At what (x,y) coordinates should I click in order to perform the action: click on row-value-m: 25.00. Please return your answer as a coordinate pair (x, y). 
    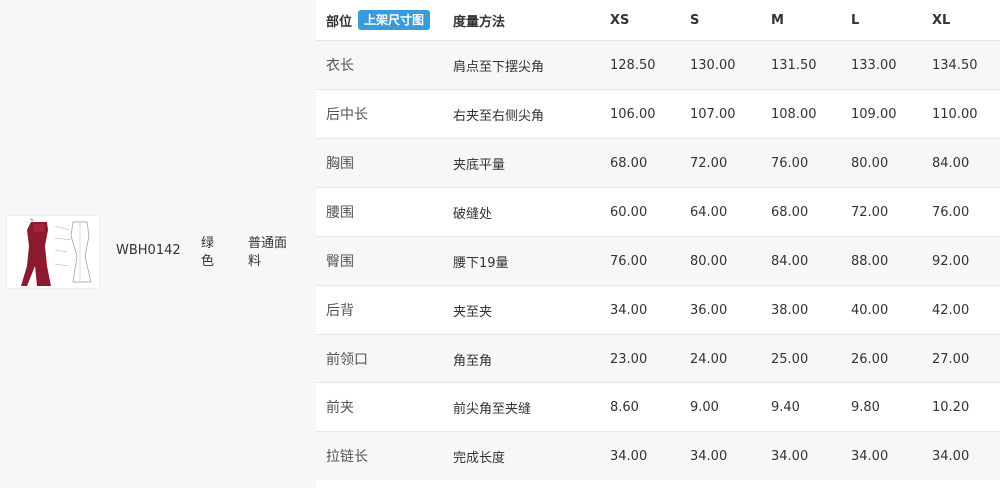
    Looking at the image, I should click on (790, 359).